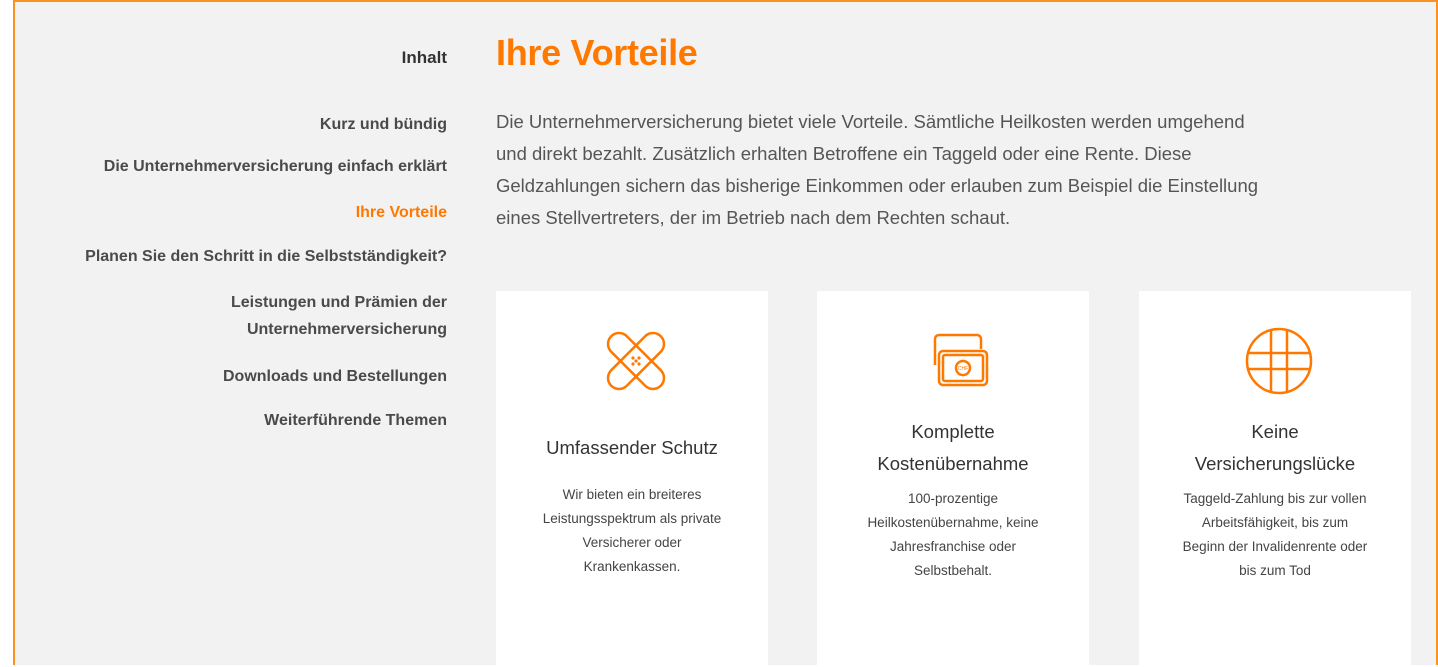 Image resolution: width=1438 pixels, height=667 pixels. I want to click on toc-item-weiterfuehrende-themen: Weiterführende Themen, so click(355, 420).